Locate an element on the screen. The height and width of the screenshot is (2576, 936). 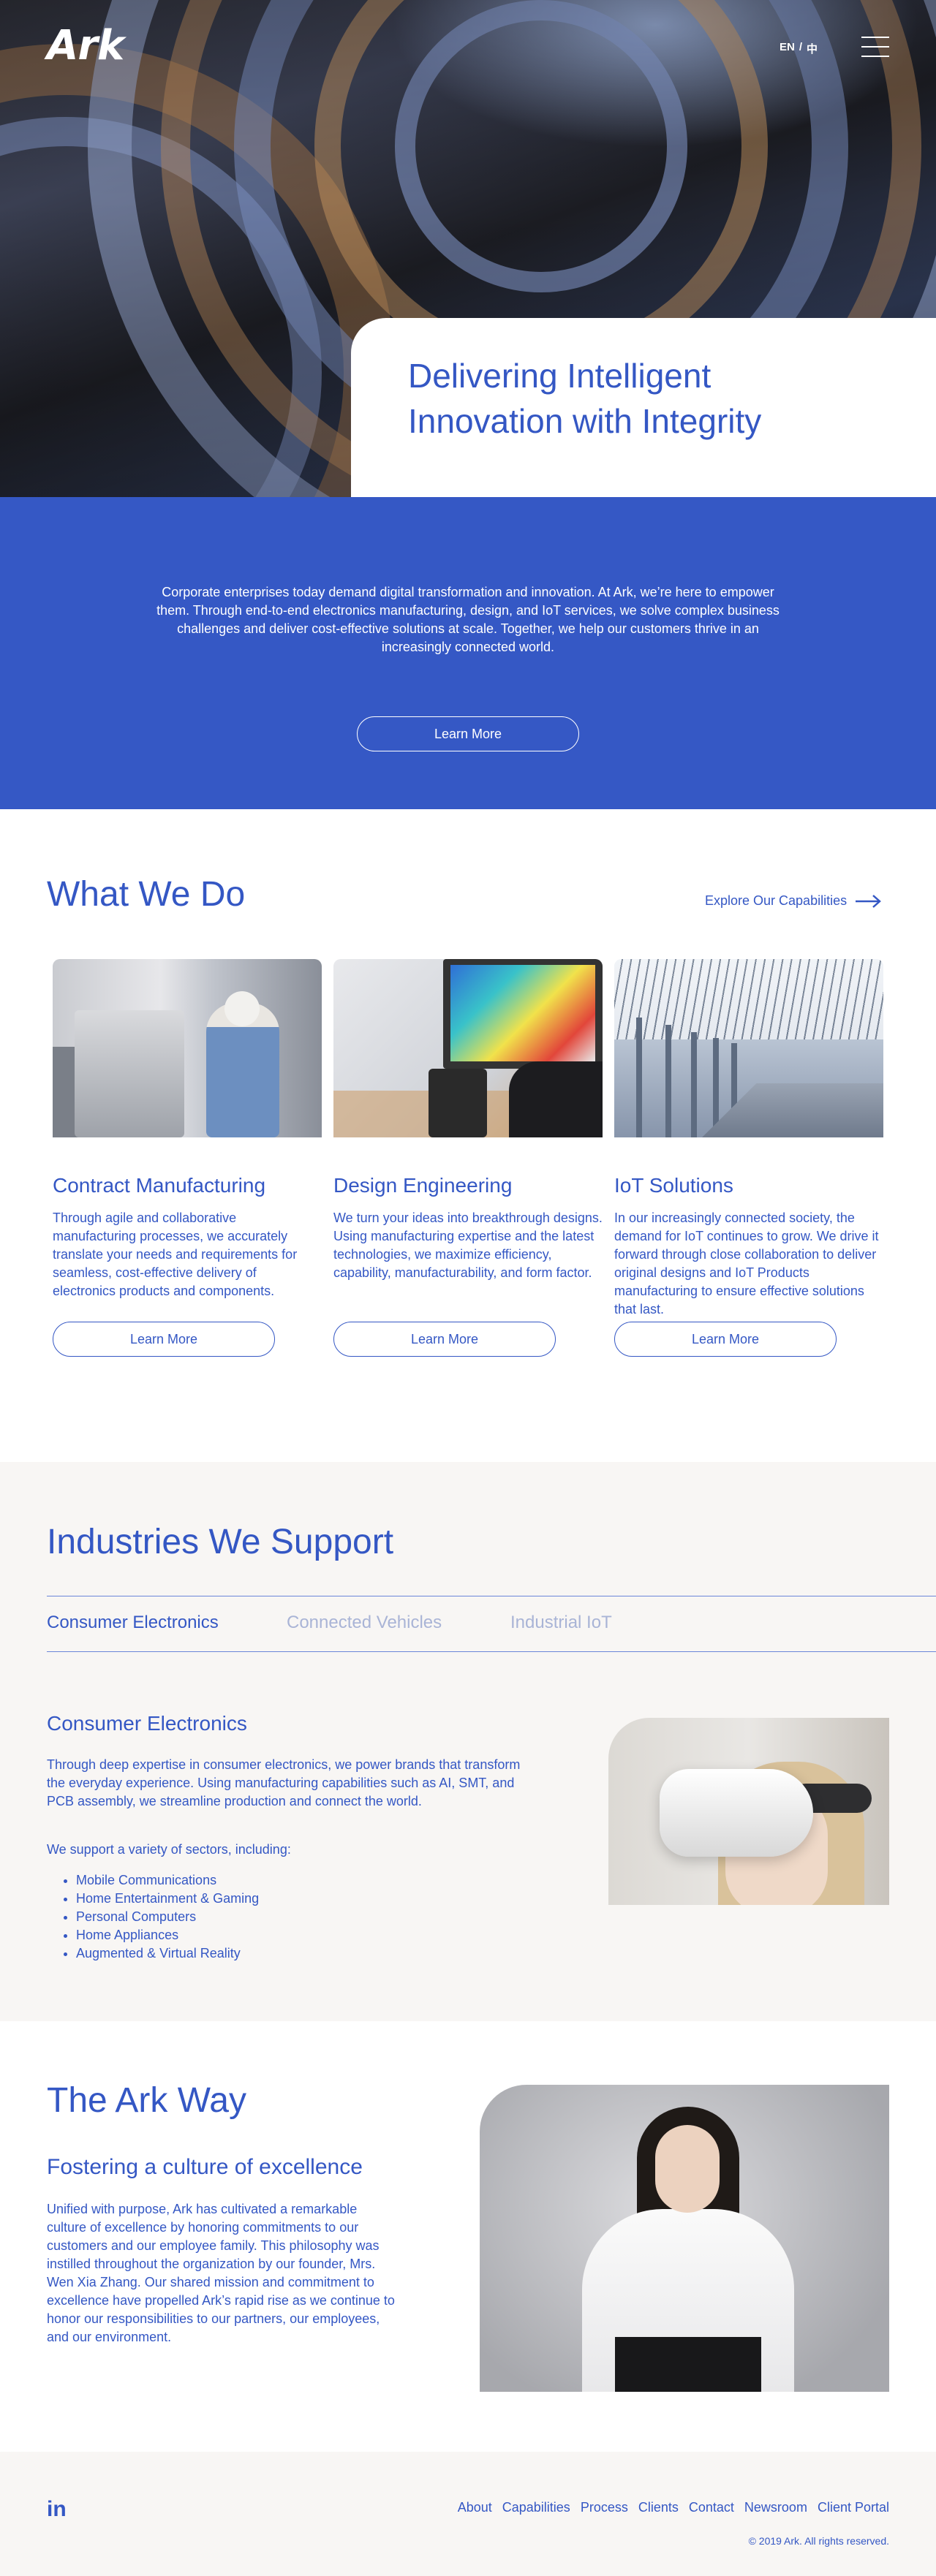
iot-facility-image is located at coordinates (748, 1048).